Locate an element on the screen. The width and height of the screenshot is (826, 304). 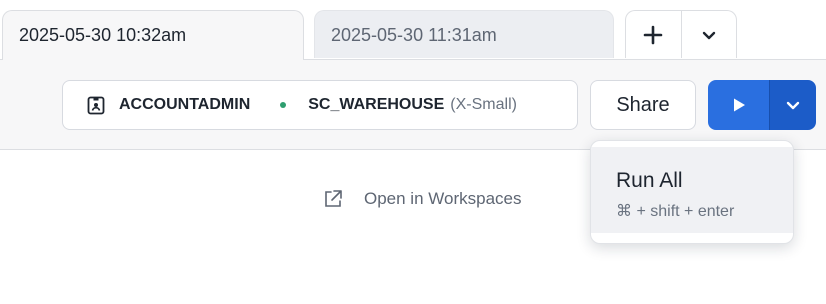
tab-worksheet-1: 2025-05-30 10:32am is located at coordinates (153, 35).